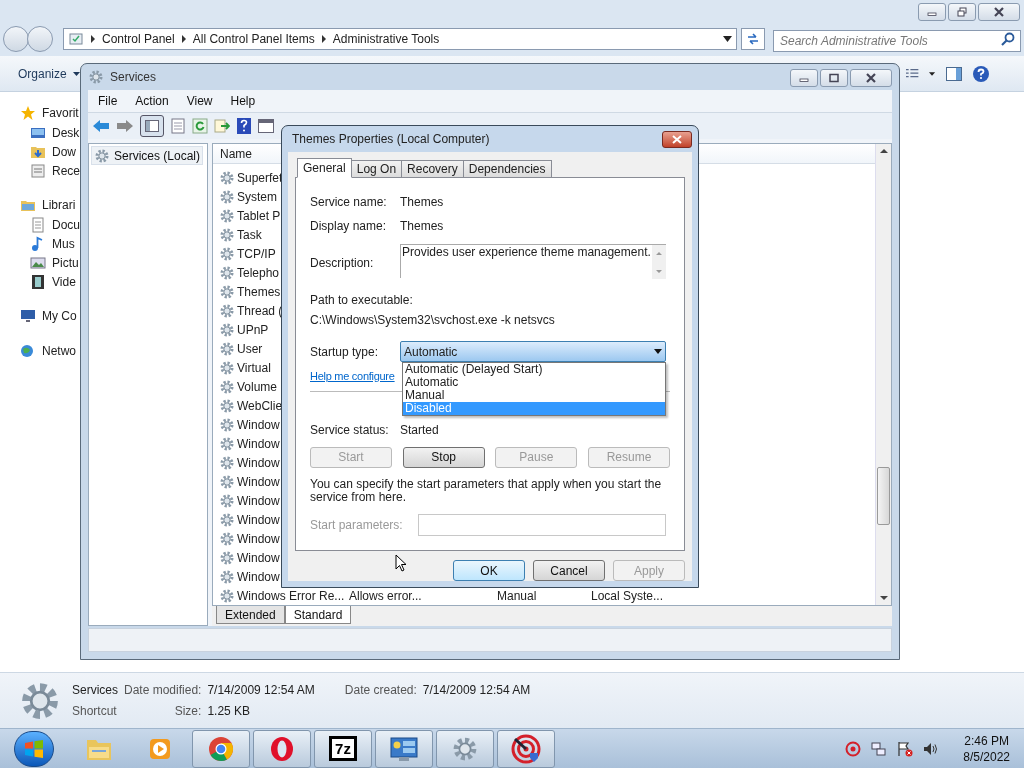 The height and width of the screenshot is (768, 1024). I want to click on menu-item: Action, so click(152, 101).